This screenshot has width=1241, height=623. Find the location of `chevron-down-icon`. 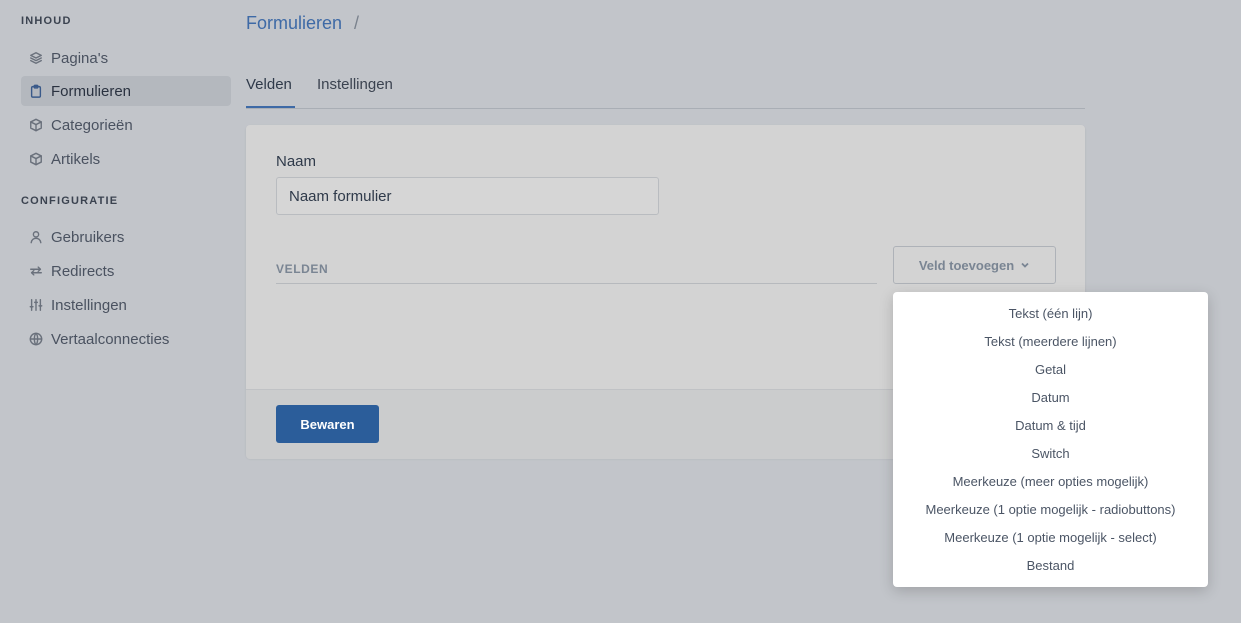

chevron-down-icon is located at coordinates (1025, 265).